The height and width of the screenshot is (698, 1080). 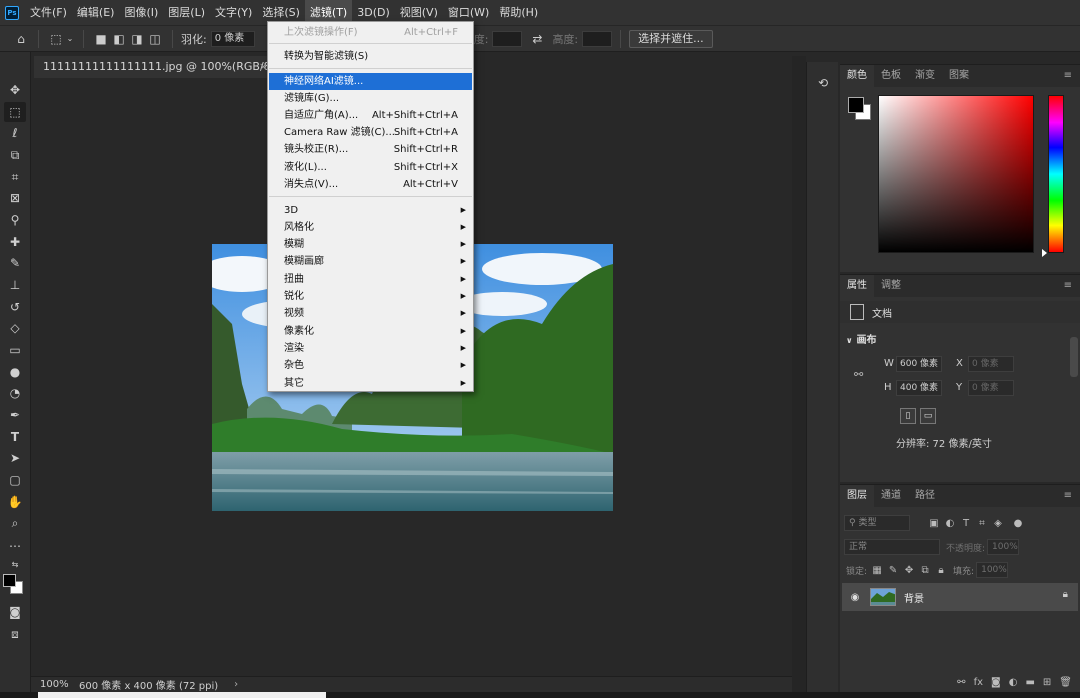 I want to click on marquee-tool-icon: ⬚, so click(x=15, y=112).